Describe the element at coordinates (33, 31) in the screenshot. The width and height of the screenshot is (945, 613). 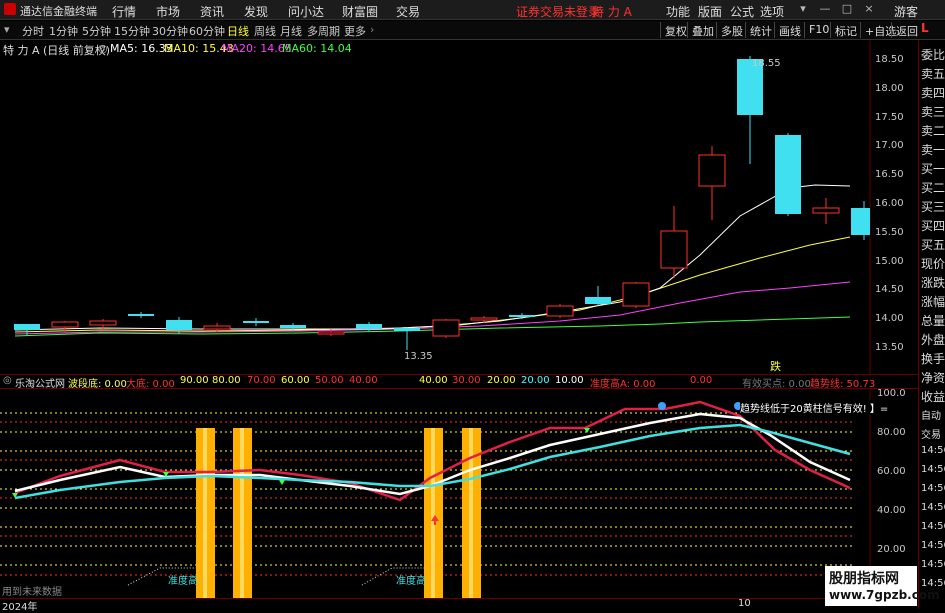
I see `tab-period-intraday: 分时` at that location.